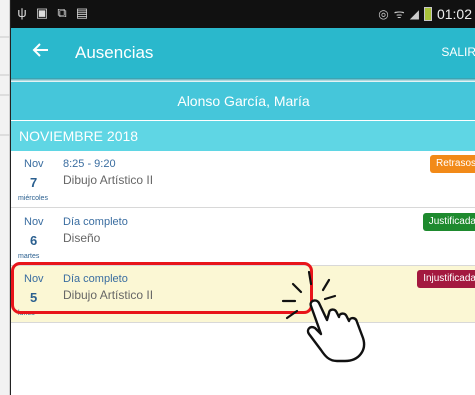 Image resolution: width=475 pixels, height=395 pixels. What do you see at coordinates (34, 182) in the screenshot?
I see `row-day: 7` at bounding box center [34, 182].